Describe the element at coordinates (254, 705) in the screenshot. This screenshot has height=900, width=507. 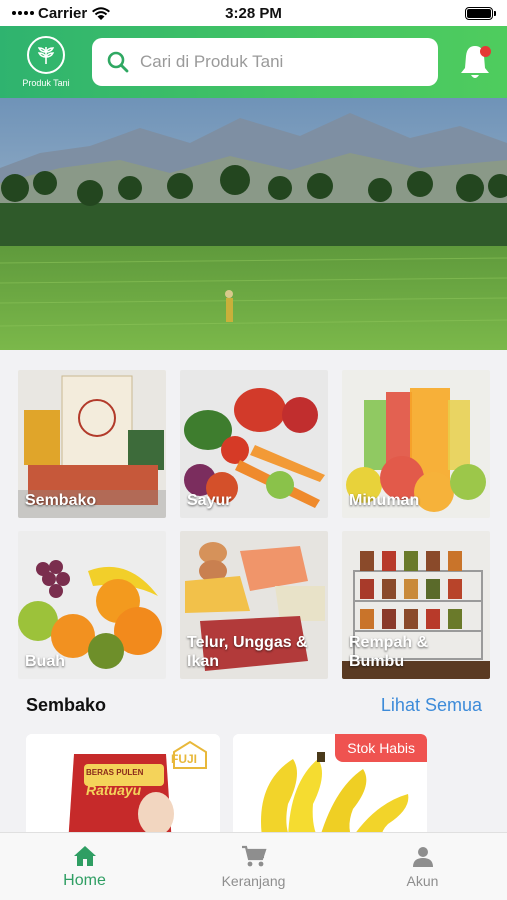
I see `section-header: Sembako Lihat Semua` at that location.